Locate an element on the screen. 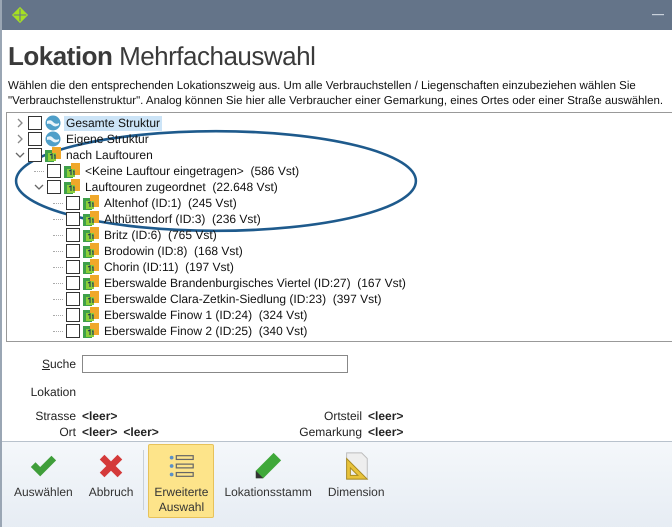  search-field is located at coordinates (215, 364).